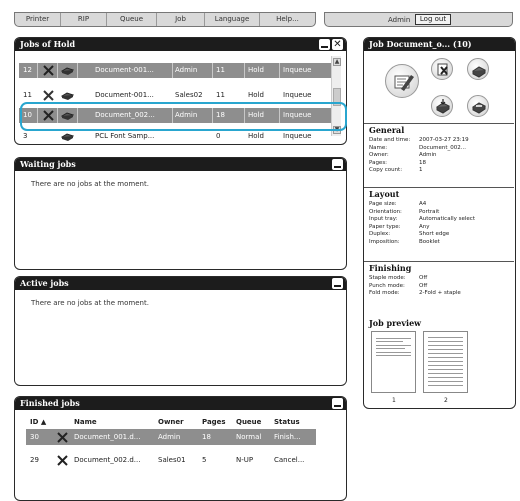 The width and height of the screenshot is (520, 501). What do you see at coordinates (442, 106) in the screenshot?
I see `move-job-button` at bounding box center [442, 106].